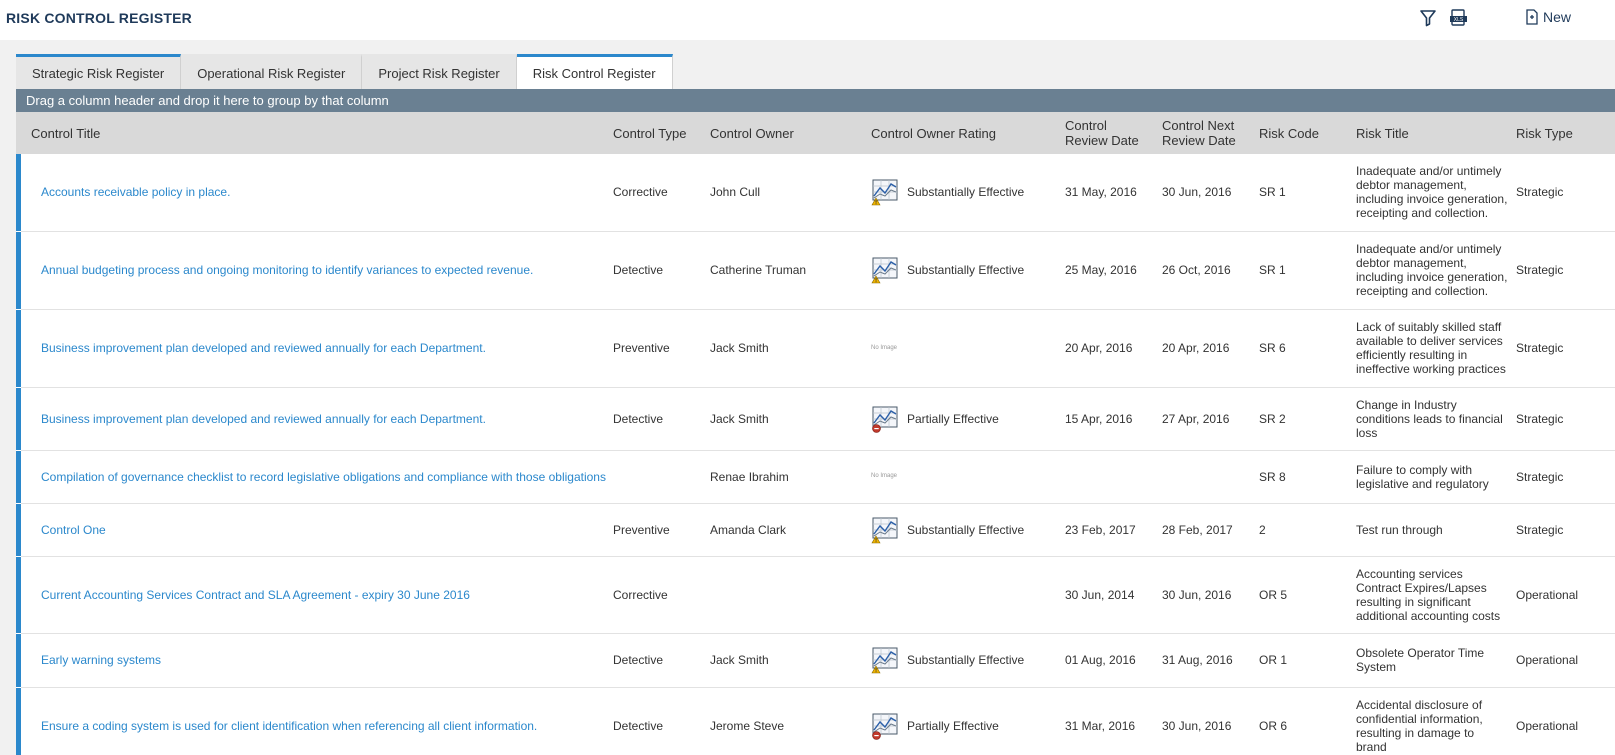 The height and width of the screenshot is (755, 1615). I want to click on next-review-date-cell: 28 Feb, 2017, so click(1210, 530).